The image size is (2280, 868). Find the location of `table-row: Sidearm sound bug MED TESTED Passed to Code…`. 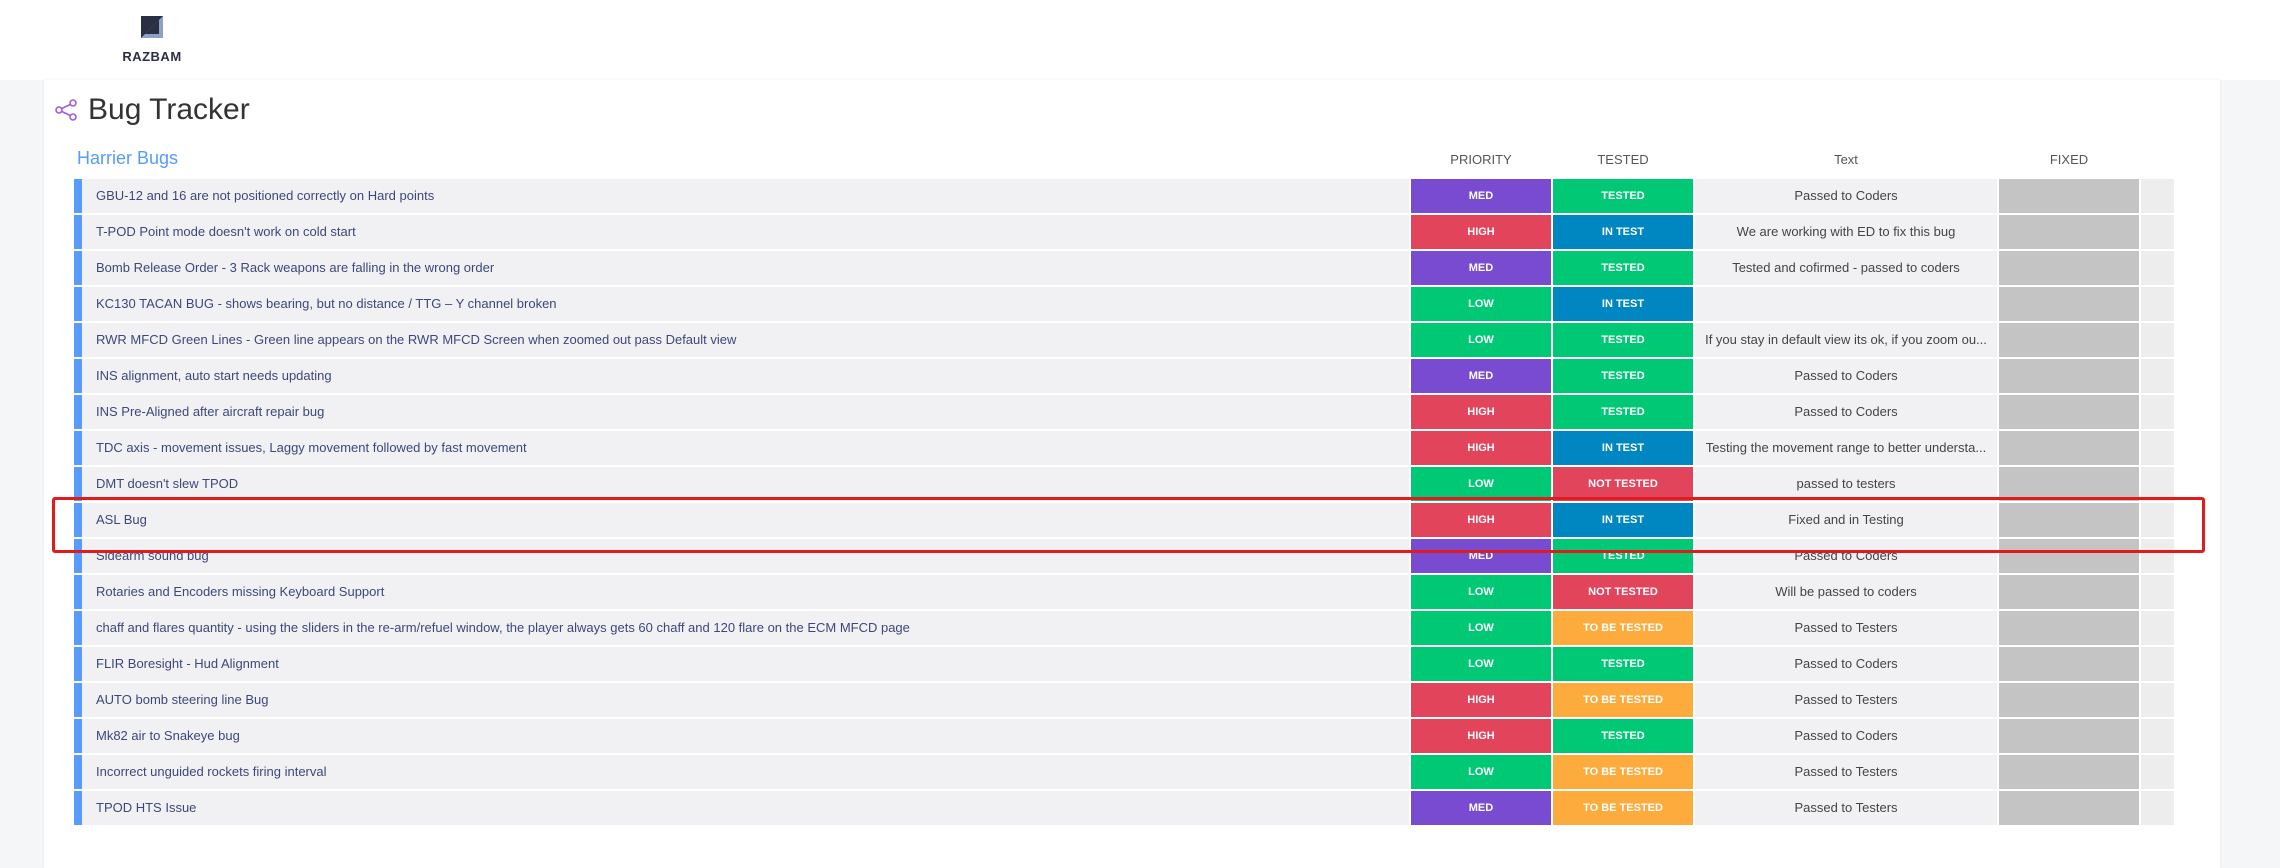

table-row: Sidearm sound bug MED TESTED Passed to Code… is located at coordinates (1124, 556).